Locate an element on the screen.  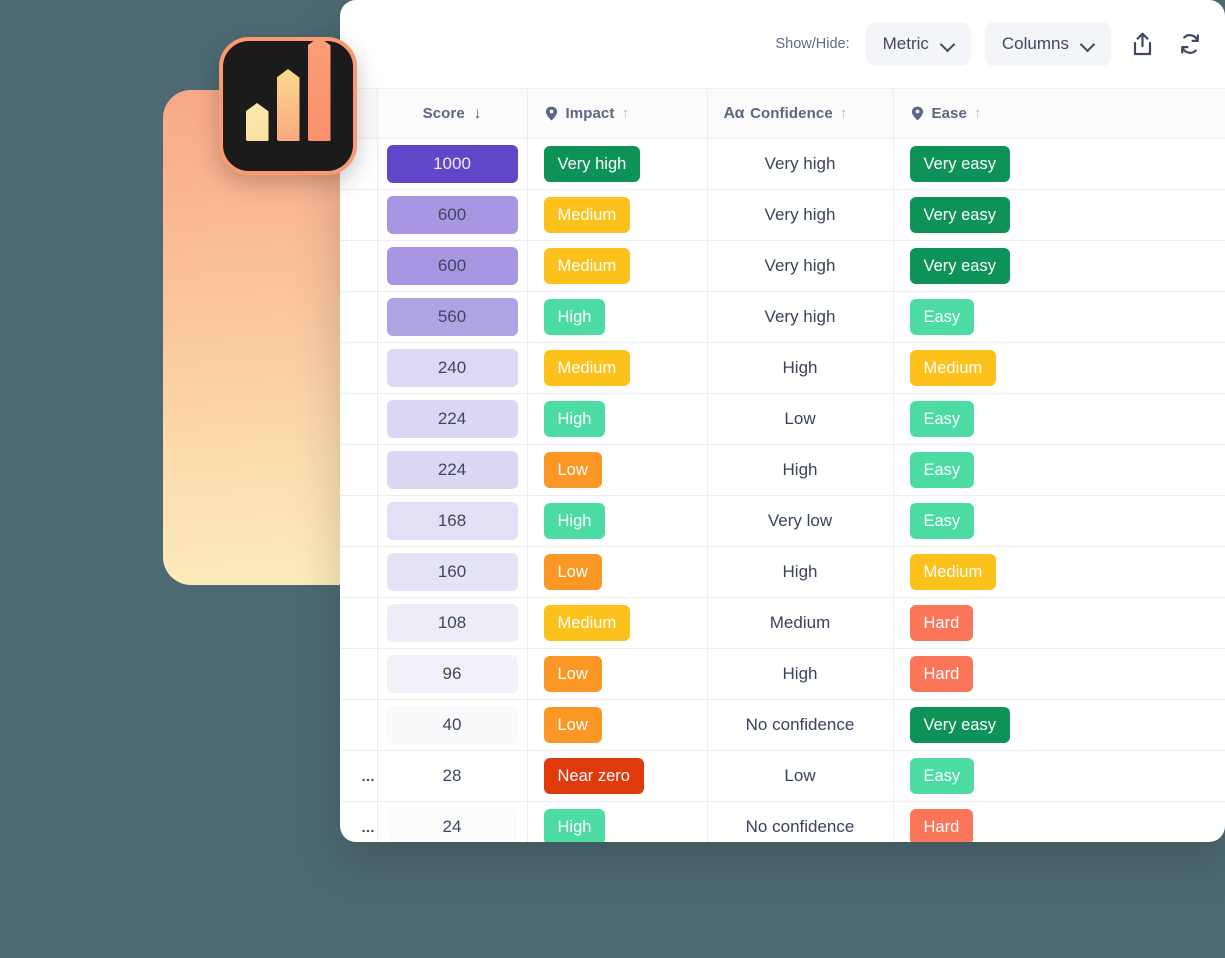
share-icon is located at coordinates (1142, 44).